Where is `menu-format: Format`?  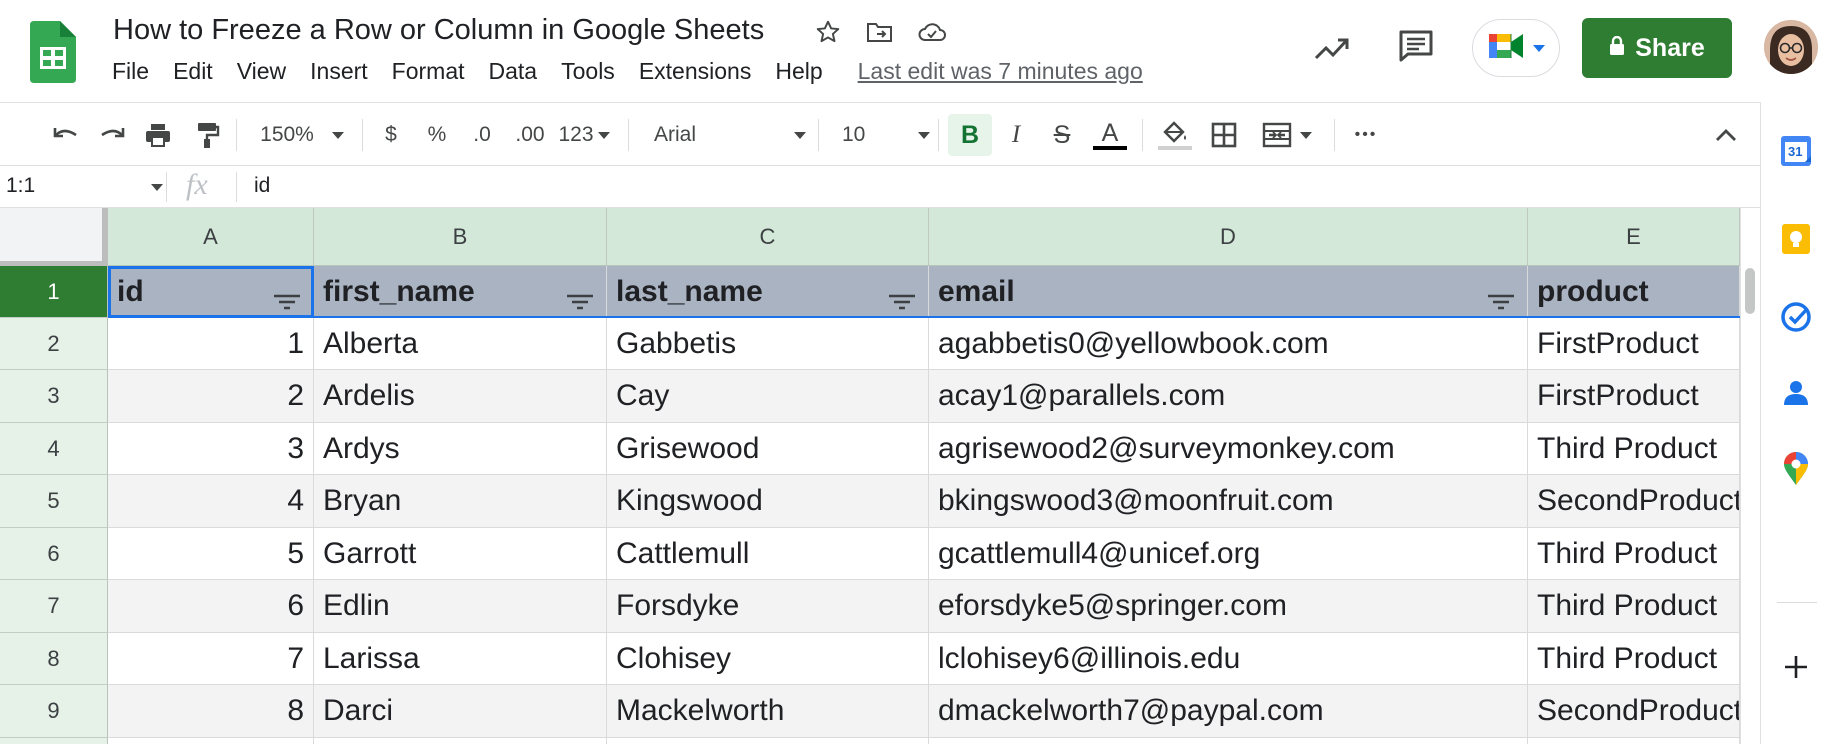 menu-format: Format is located at coordinates (428, 71).